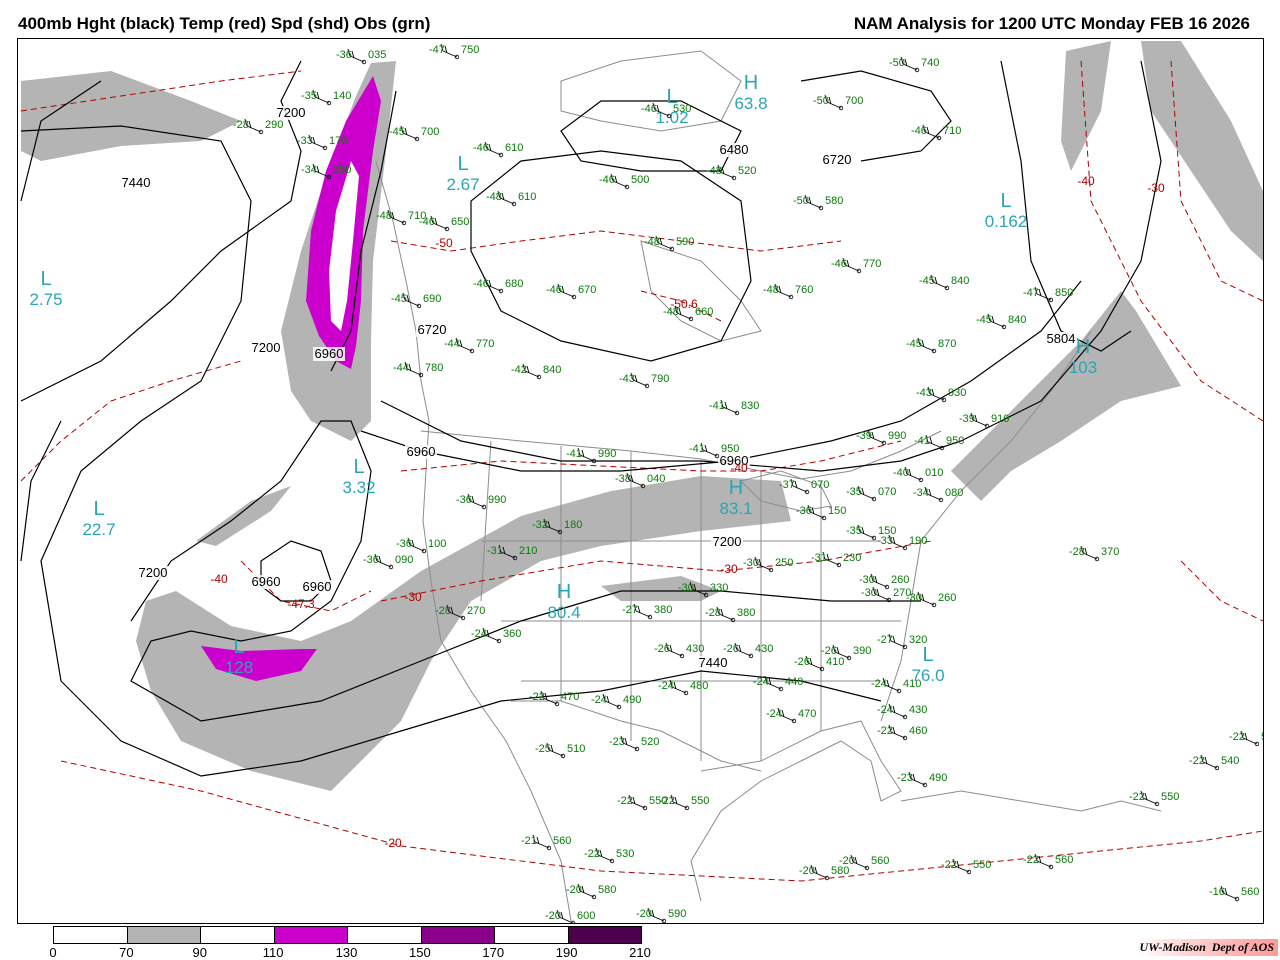  I want to click on station-height: 910, so click(1000, 419).